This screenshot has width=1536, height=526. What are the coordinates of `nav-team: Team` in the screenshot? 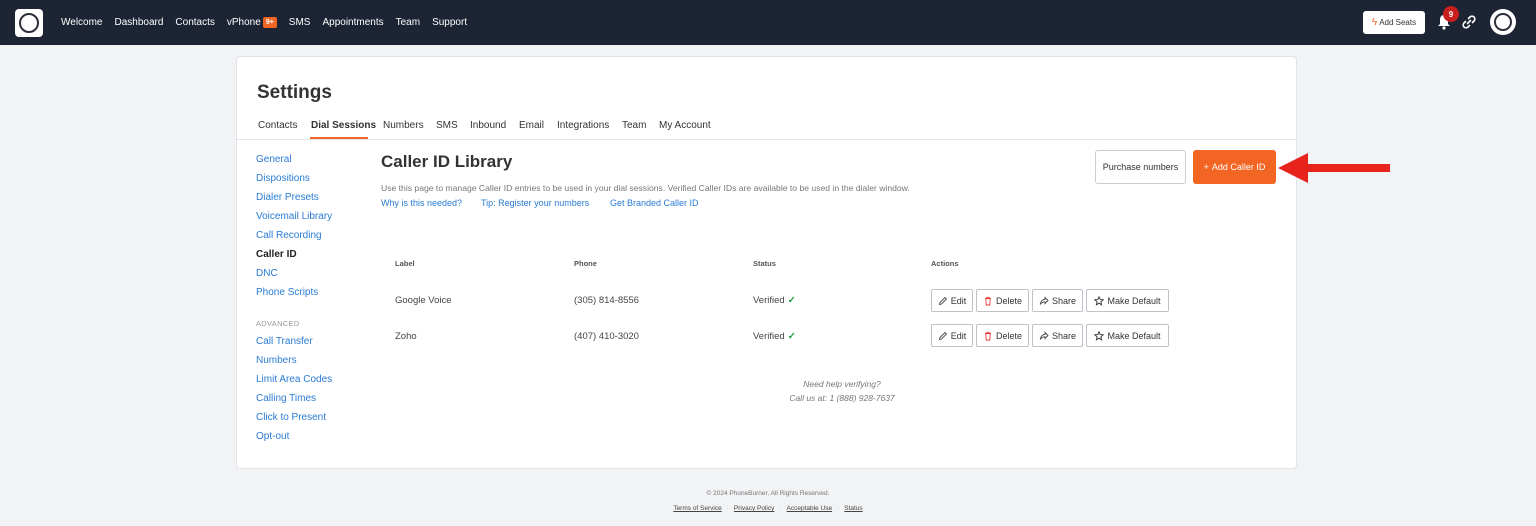 It's located at (408, 22).